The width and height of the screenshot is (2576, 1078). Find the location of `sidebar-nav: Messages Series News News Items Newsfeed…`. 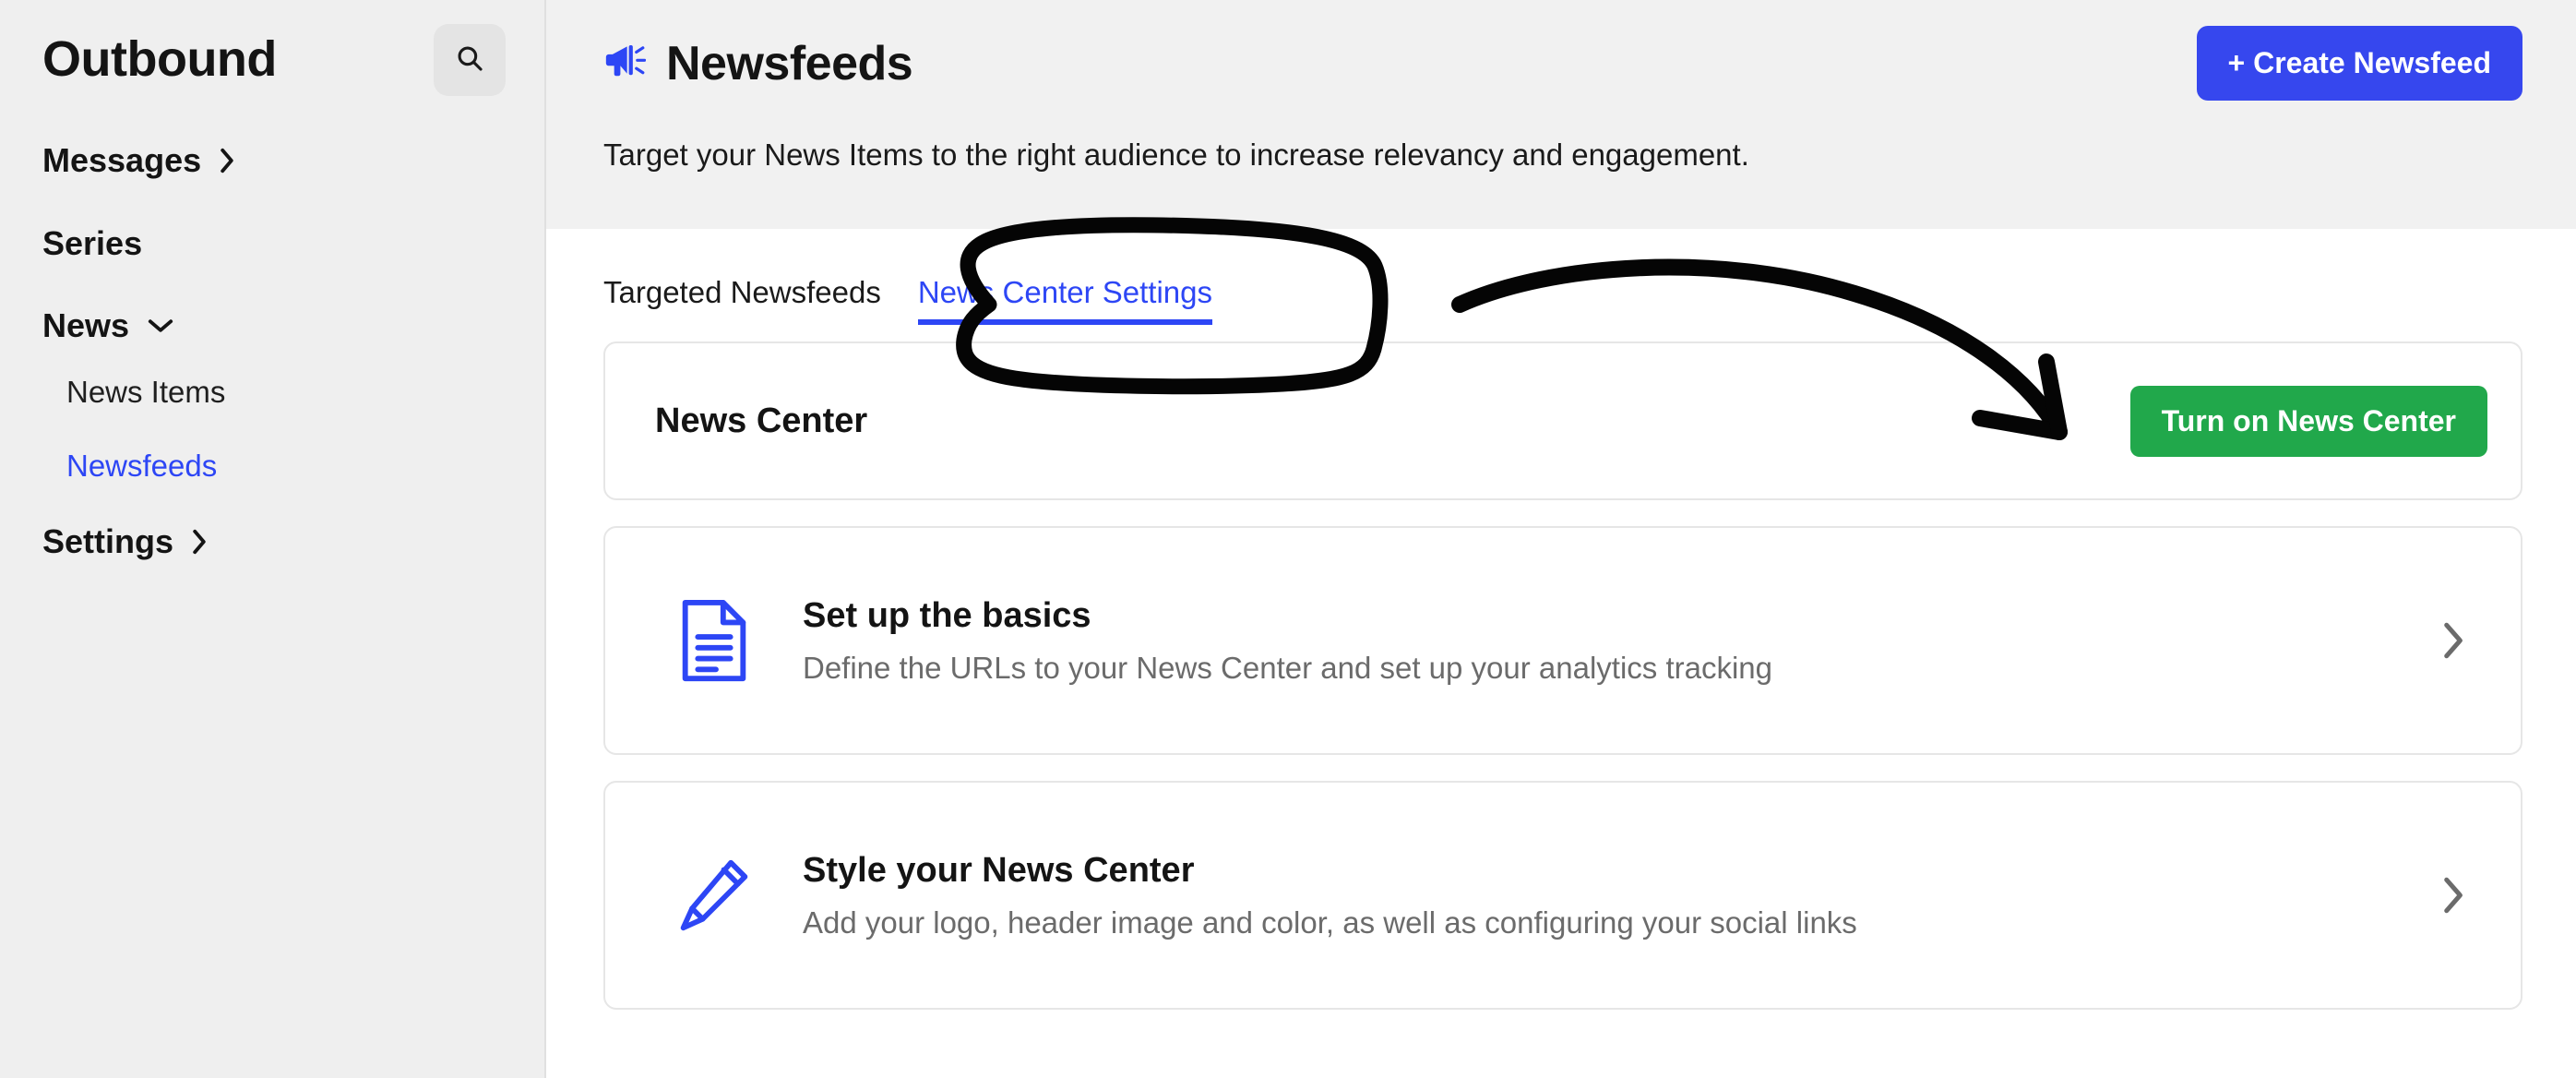

sidebar-nav: Messages Series News News Items Newsfeed… is located at coordinates (272, 351).